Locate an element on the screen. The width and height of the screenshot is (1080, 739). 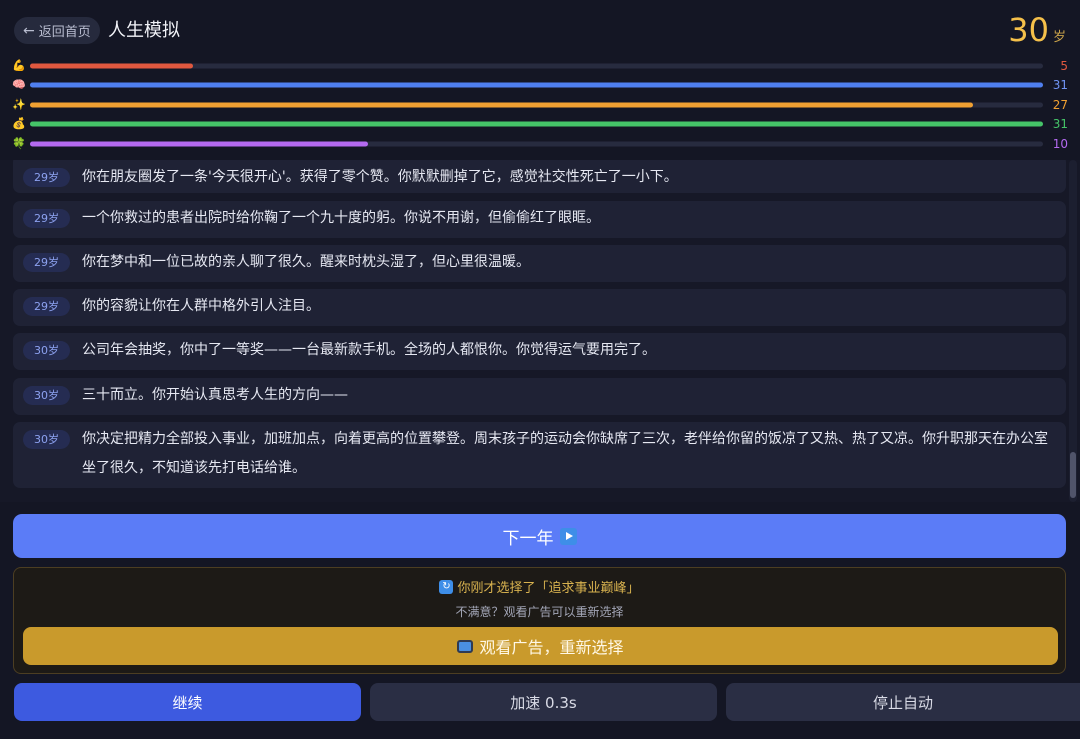
log-text: 三十而立。你开始认真思考人生的方向—— is located at coordinates (215, 395).